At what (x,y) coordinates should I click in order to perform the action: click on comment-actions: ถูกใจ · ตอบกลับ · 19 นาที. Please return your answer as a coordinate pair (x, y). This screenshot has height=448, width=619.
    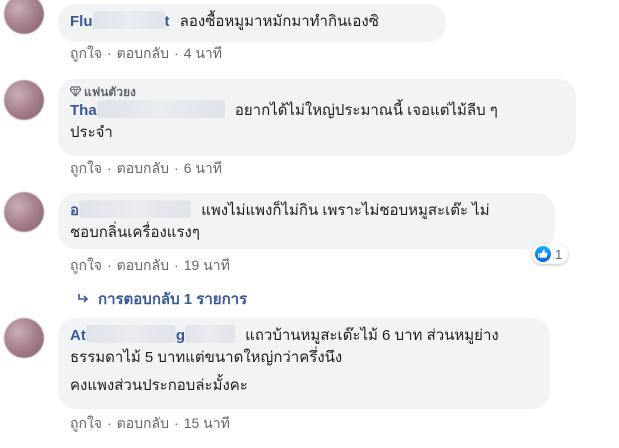
    Looking at the image, I should click on (150, 265).